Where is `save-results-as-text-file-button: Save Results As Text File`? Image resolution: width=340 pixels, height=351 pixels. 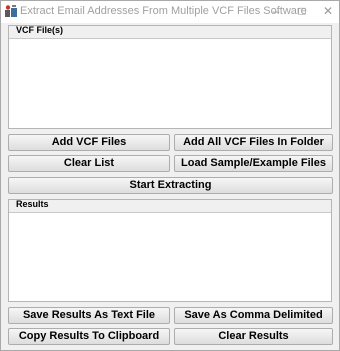
save-results-as-text-file-button: Save Results As Text File is located at coordinates (89, 315).